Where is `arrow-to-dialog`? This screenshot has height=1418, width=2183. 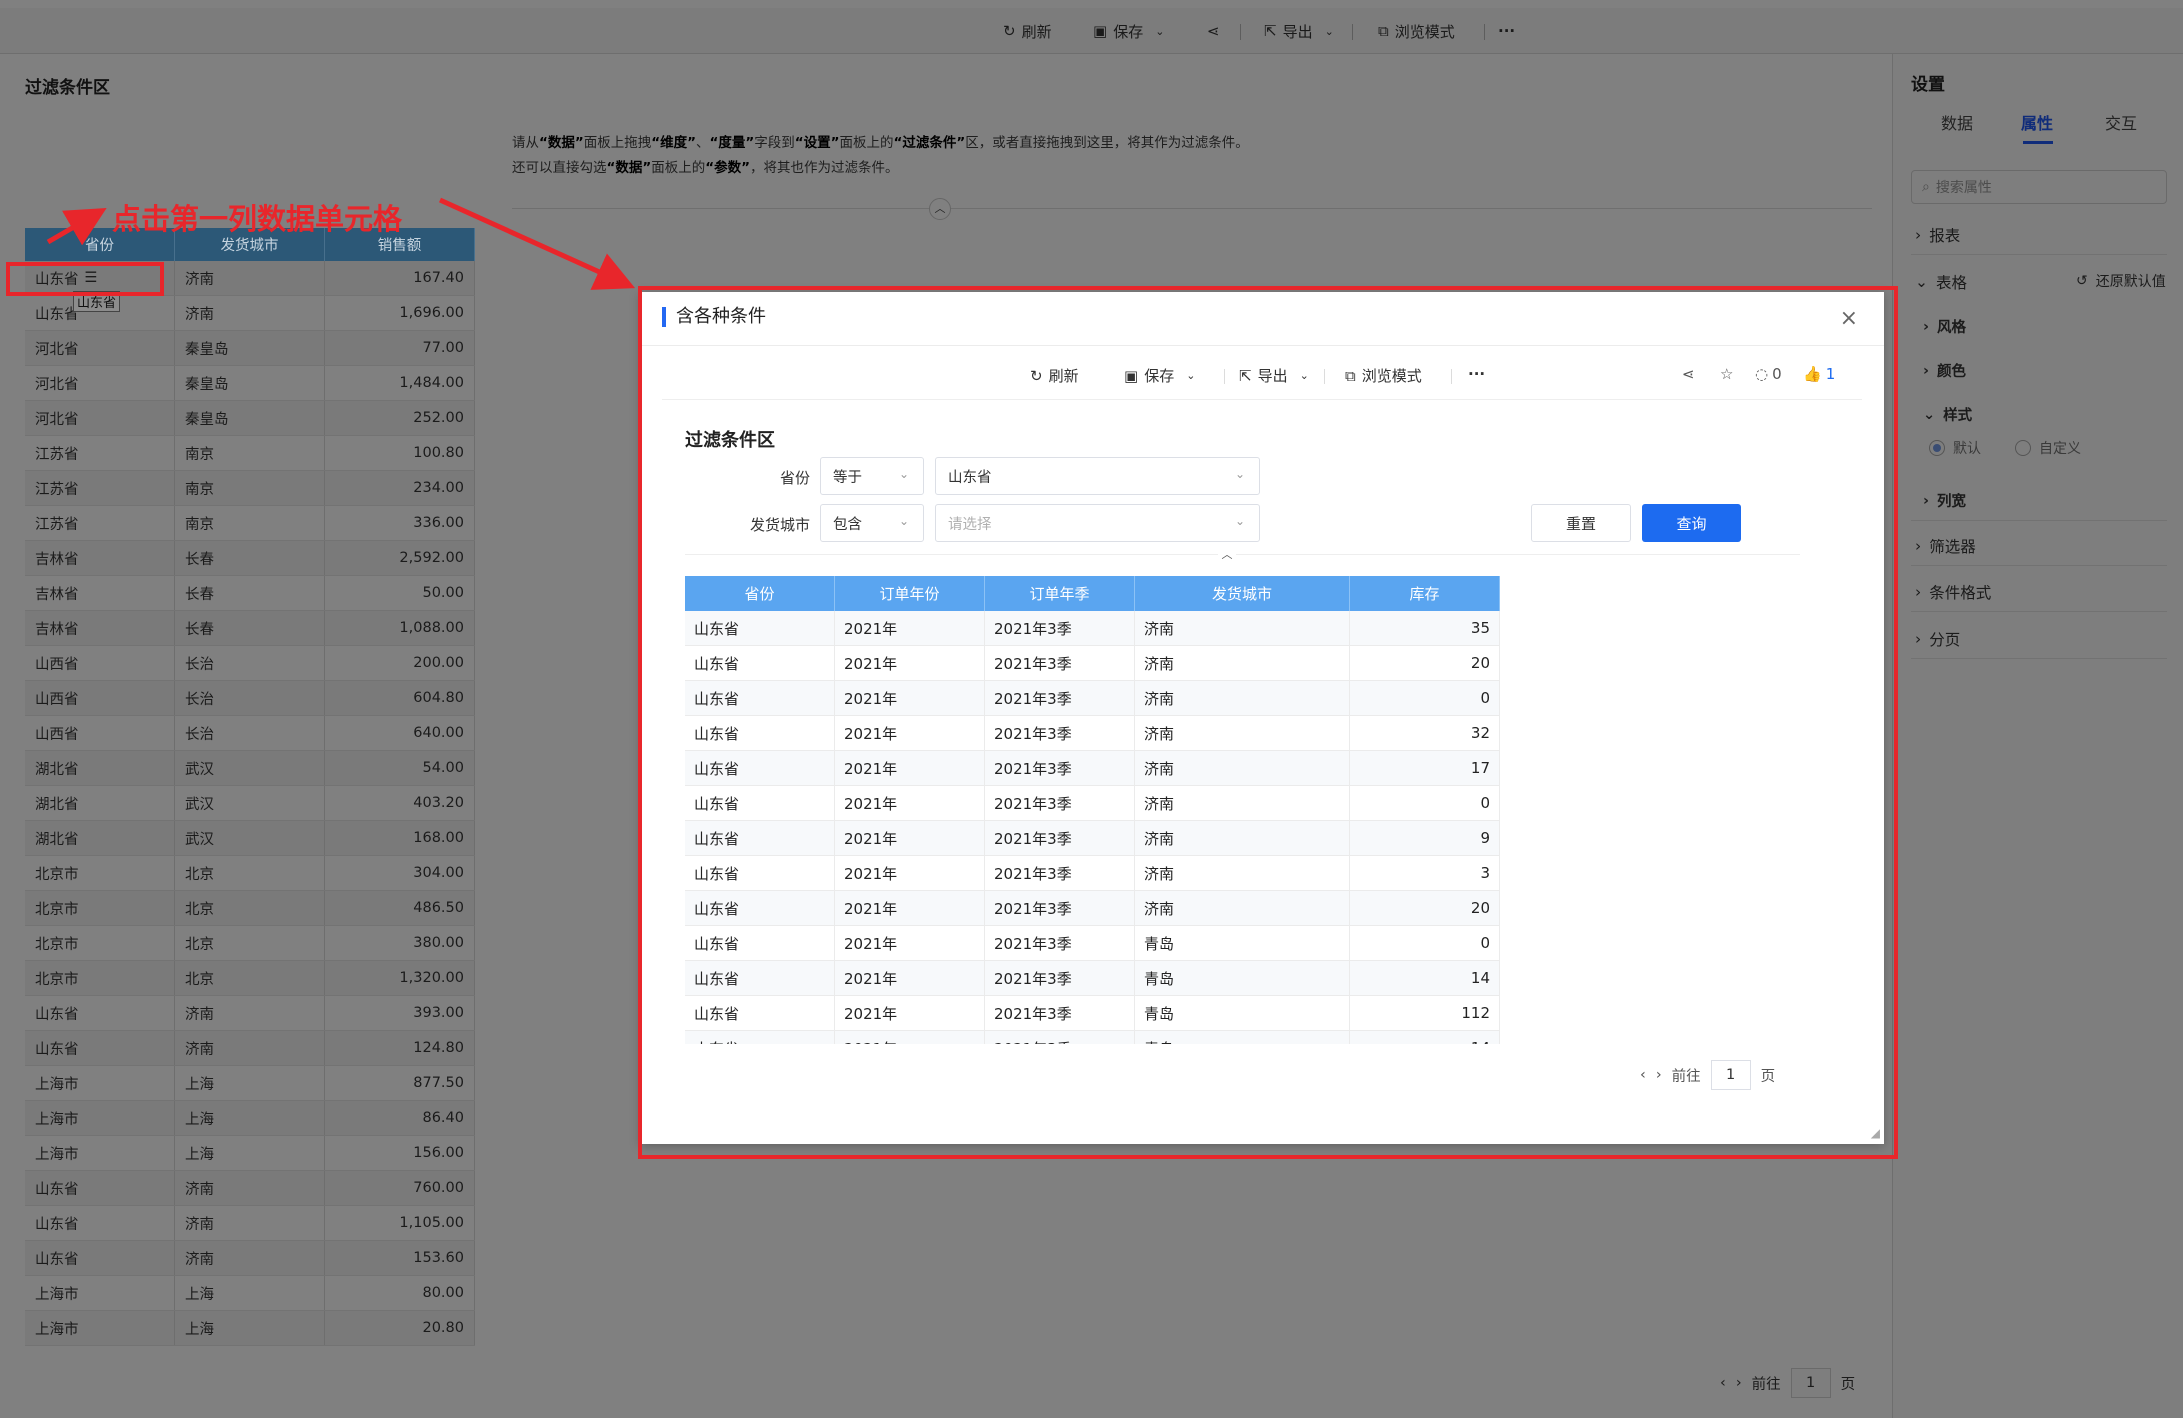 arrow-to-dialog is located at coordinates (537, 243).